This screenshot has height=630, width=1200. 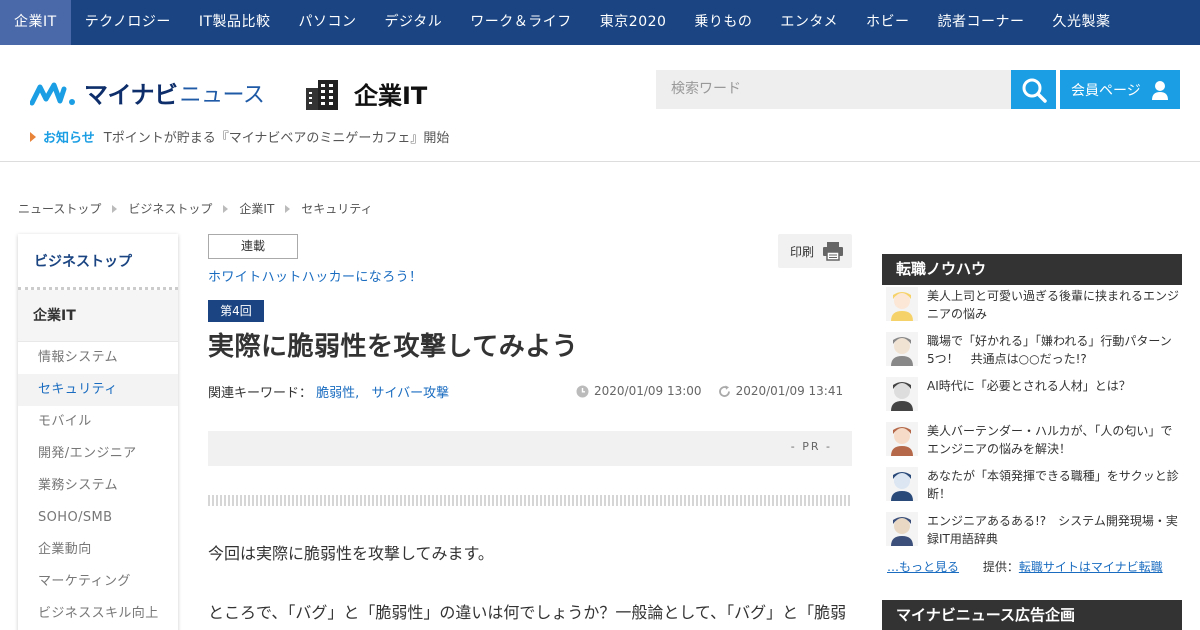 I want to click on career-article-item: エンジニアあるある!? システム開発現場・実録IT用語辞典, so click(x=1032, y=534).